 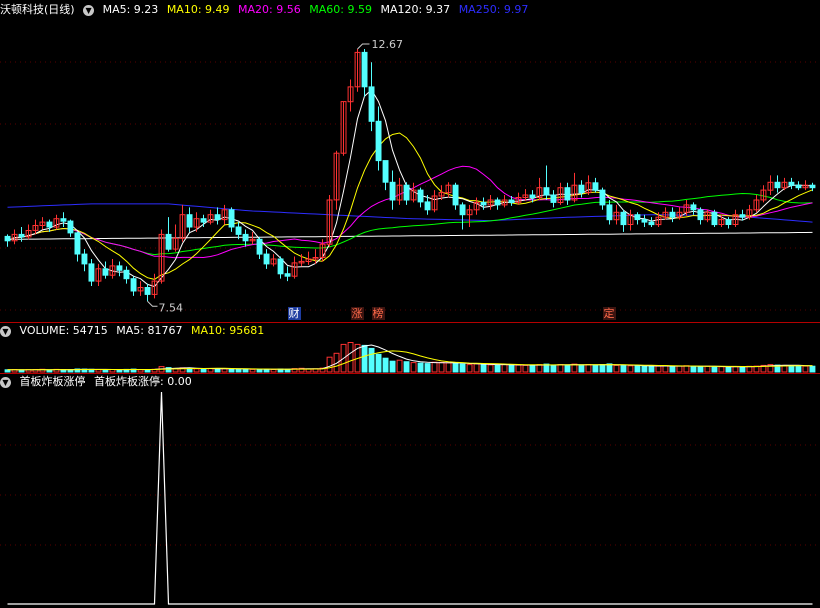 I want to click on event-marker-list: 榜, so click(x=378, y=313).